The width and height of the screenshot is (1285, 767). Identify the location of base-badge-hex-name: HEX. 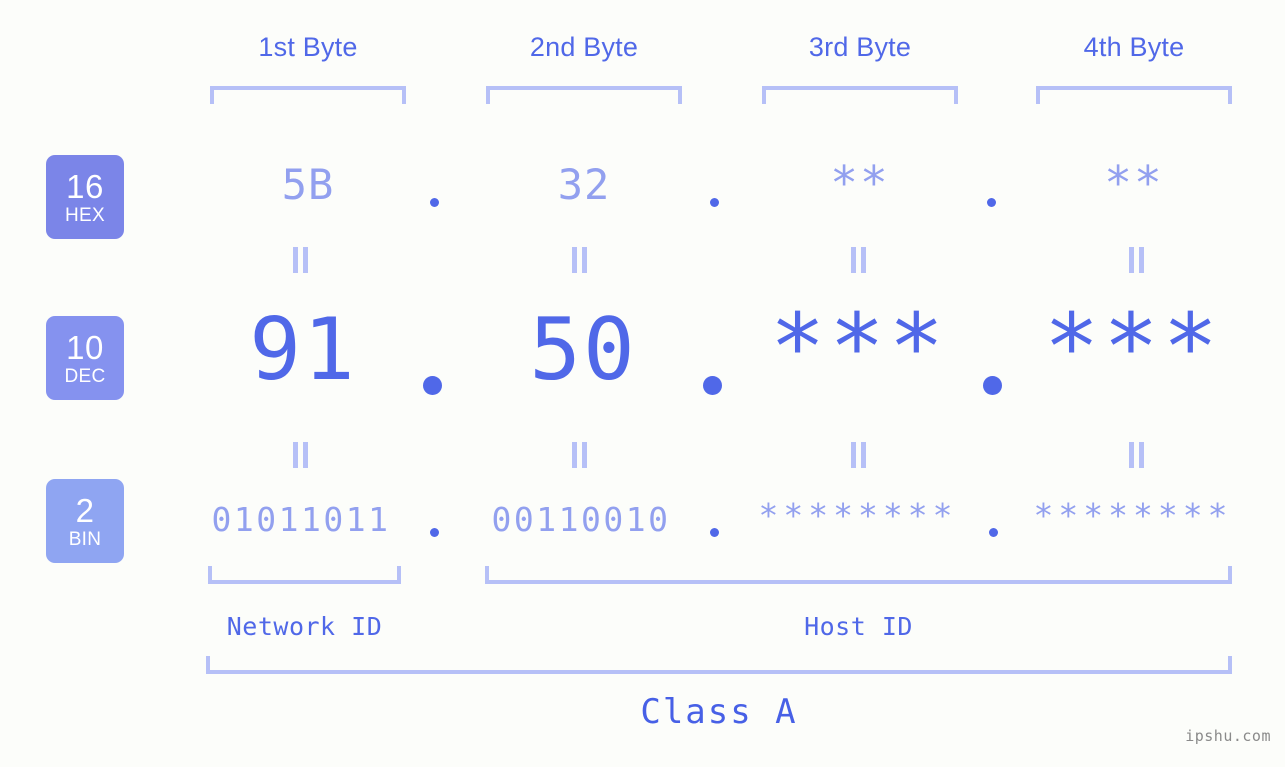
(85, 215).